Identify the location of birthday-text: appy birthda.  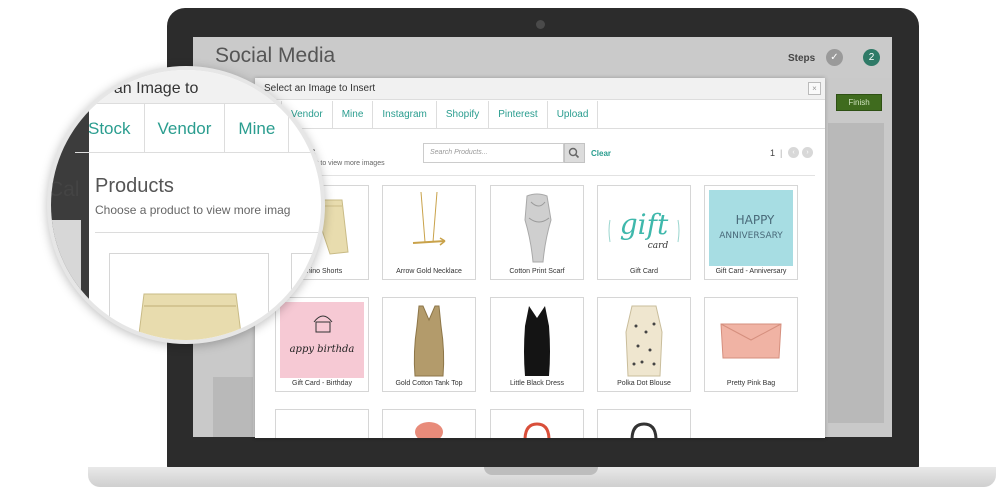
(322, 349).